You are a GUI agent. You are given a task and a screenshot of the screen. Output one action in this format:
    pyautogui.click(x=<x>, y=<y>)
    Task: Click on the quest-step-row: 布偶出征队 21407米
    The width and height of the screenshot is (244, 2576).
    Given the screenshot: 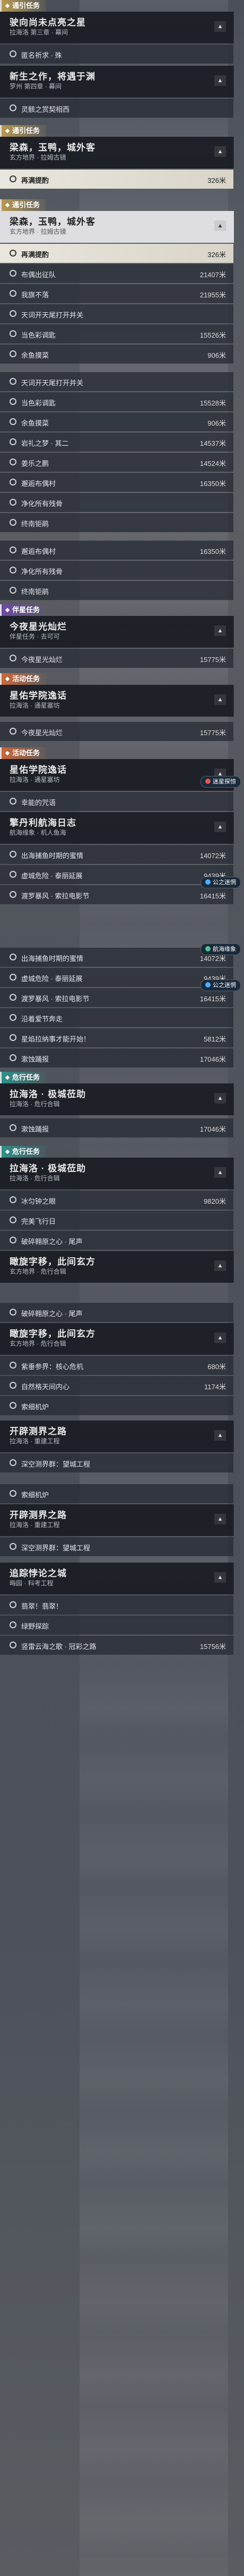 What is the action you would take?
    pyautogui.click(x=117, y=273)
    